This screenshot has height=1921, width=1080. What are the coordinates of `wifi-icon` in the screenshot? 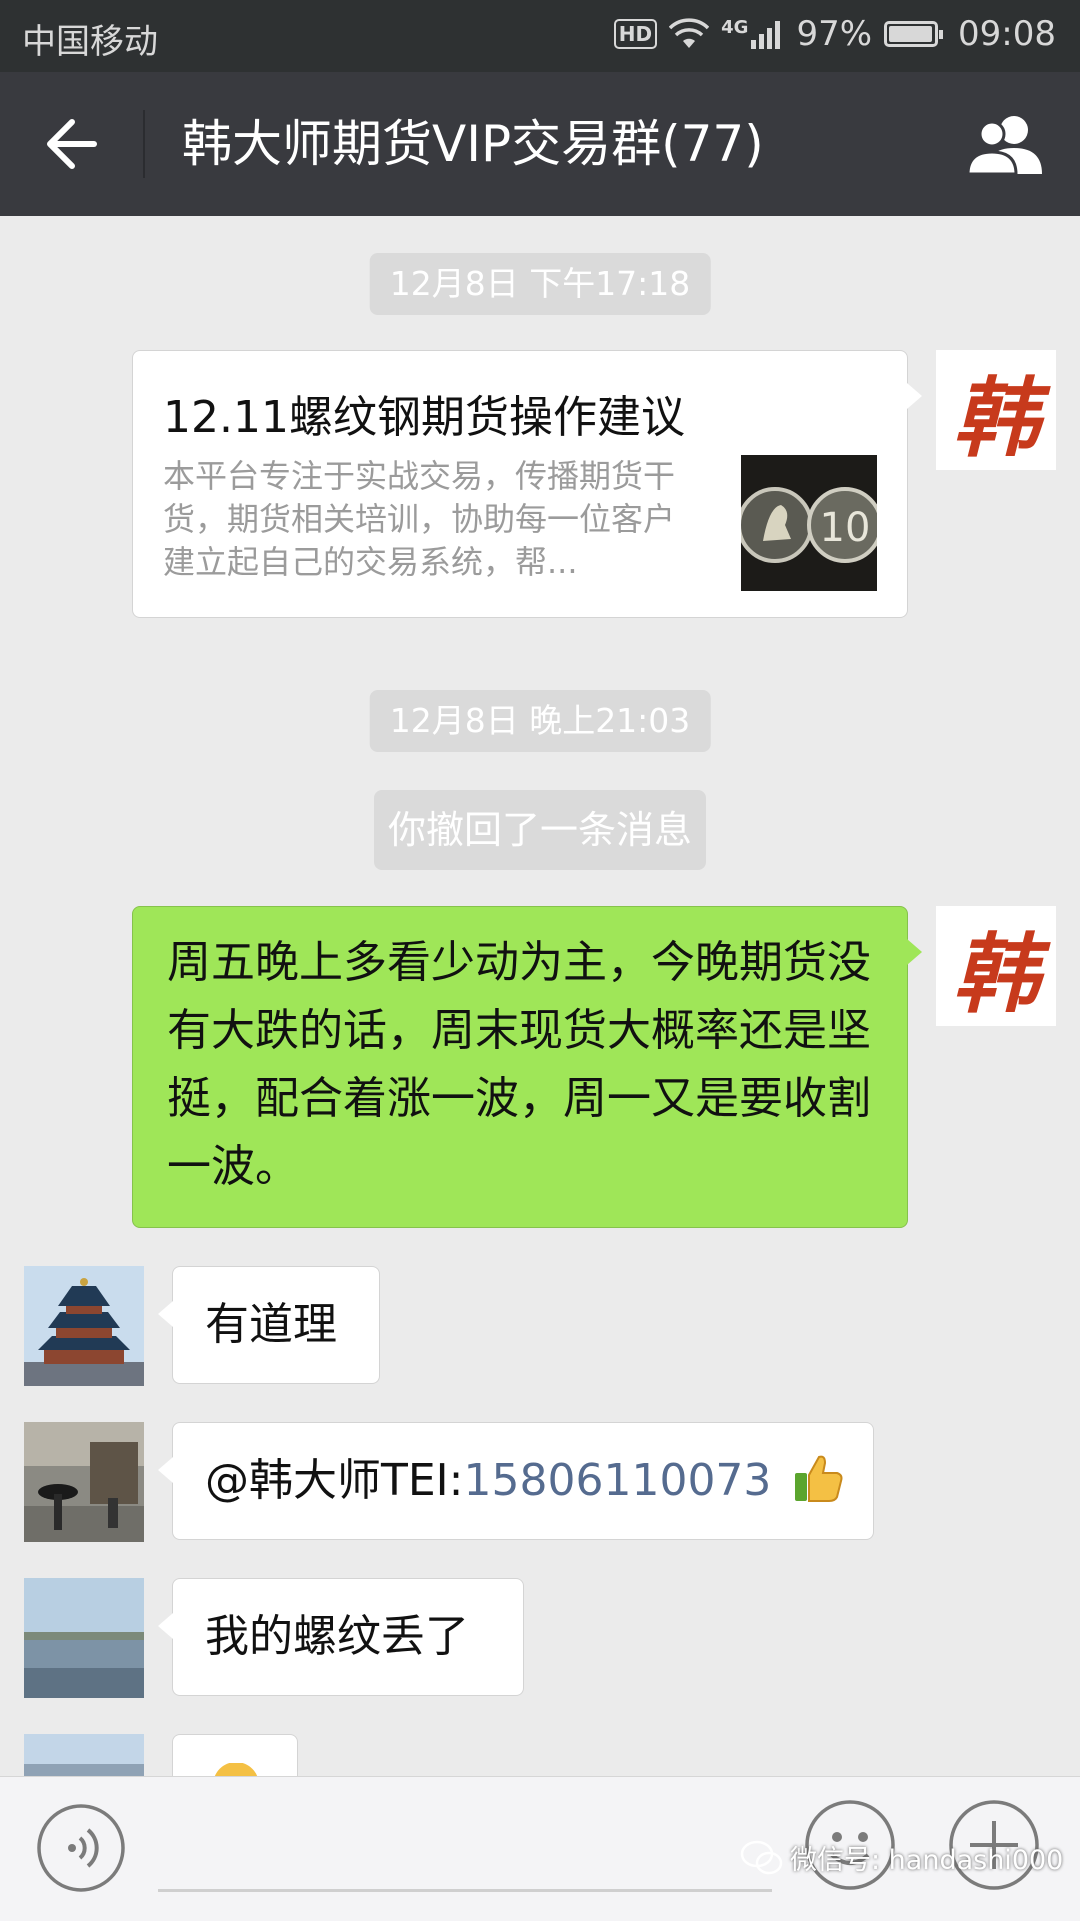 It's located at (689, 33).